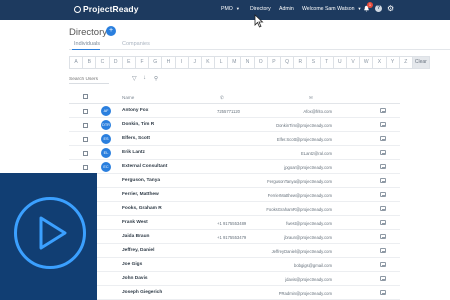 The width and height of the screenshot is (450, 300). What do you see at coordinates (287, 62) in the screenshot?
I see `alphabet-letter-q: Q` at bounding box center [287, 62].